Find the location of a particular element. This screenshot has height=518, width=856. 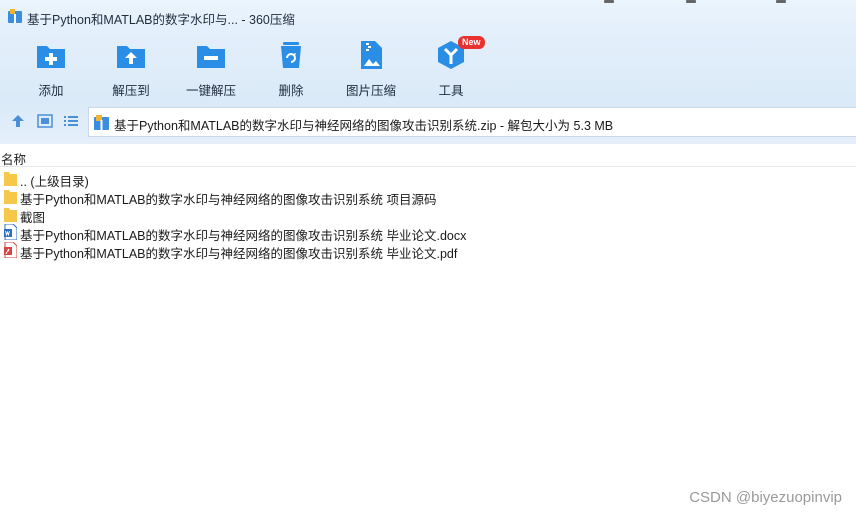

window-controls is located at coordinates (726, 4).